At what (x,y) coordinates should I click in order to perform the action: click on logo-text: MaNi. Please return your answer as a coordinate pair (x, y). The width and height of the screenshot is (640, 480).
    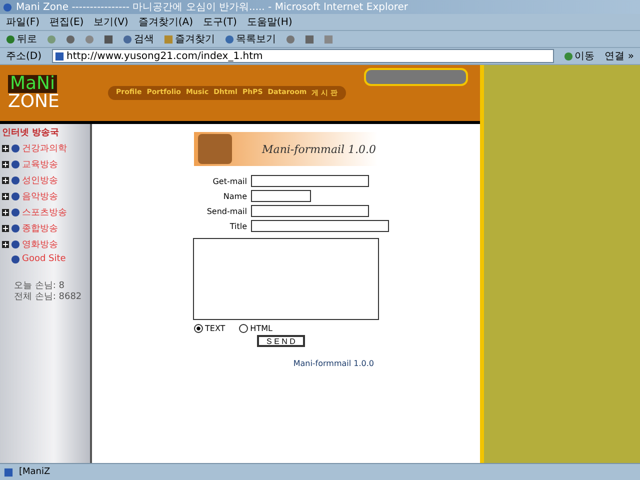
    Looking at the image, I should click on (33, 84).